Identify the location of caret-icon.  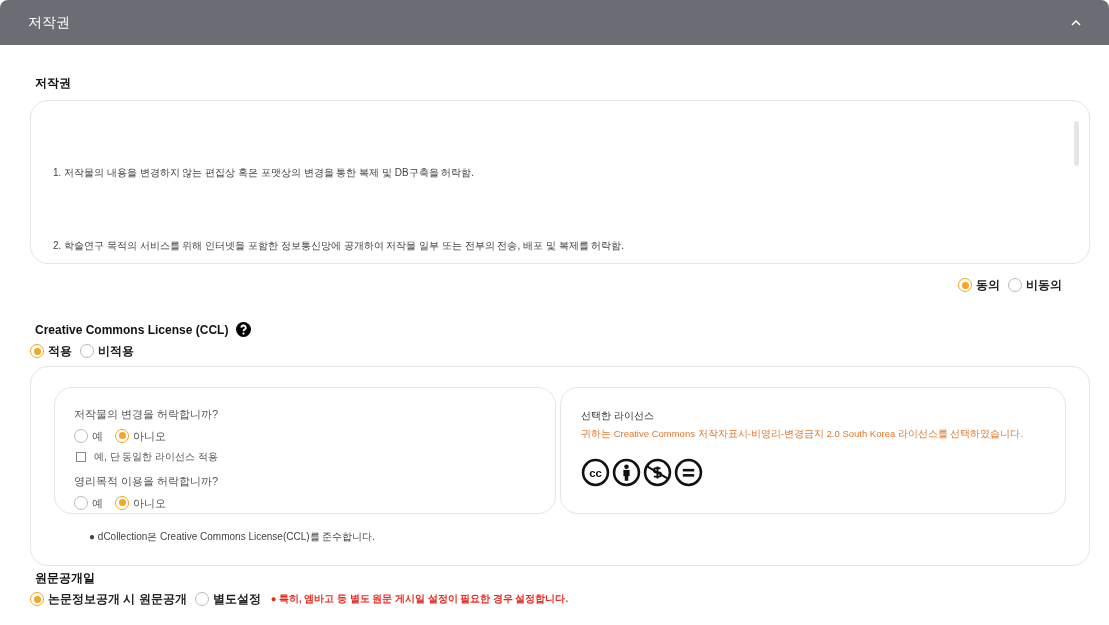
(1076, 22).